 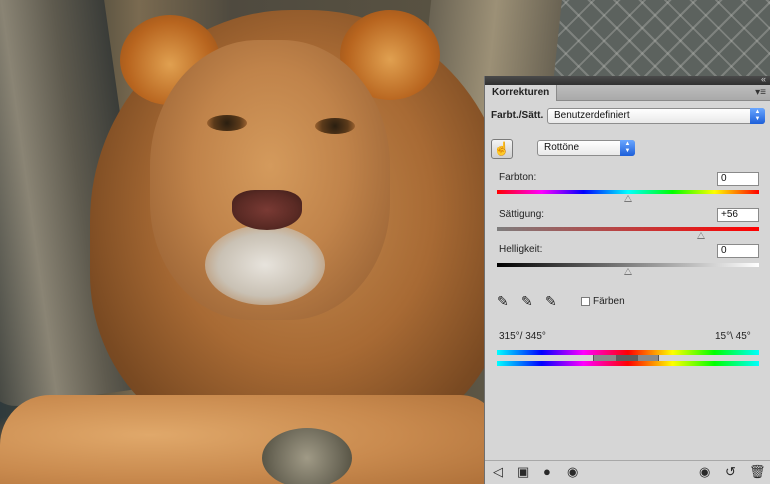 What do you see at coordinates (628, 363) in the screenshot?
I see `output-color-spectrum` at bounding box center [628, 363].